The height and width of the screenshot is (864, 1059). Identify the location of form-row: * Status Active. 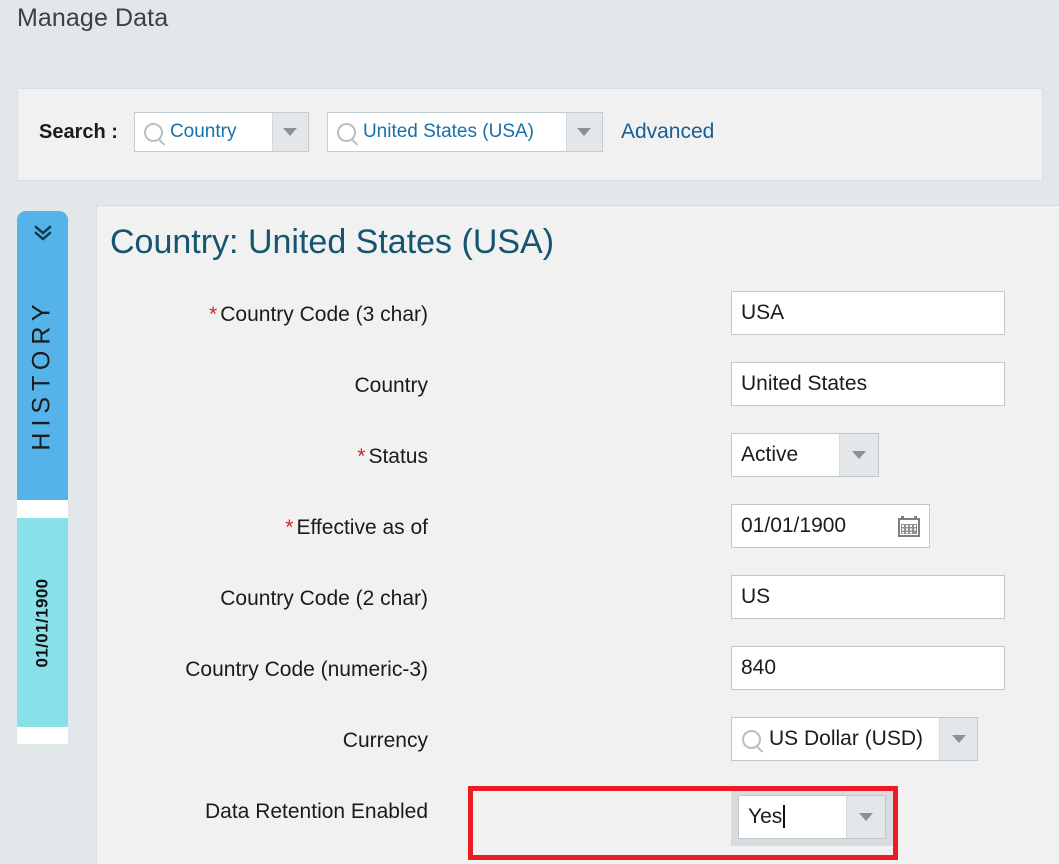
(578, 468).